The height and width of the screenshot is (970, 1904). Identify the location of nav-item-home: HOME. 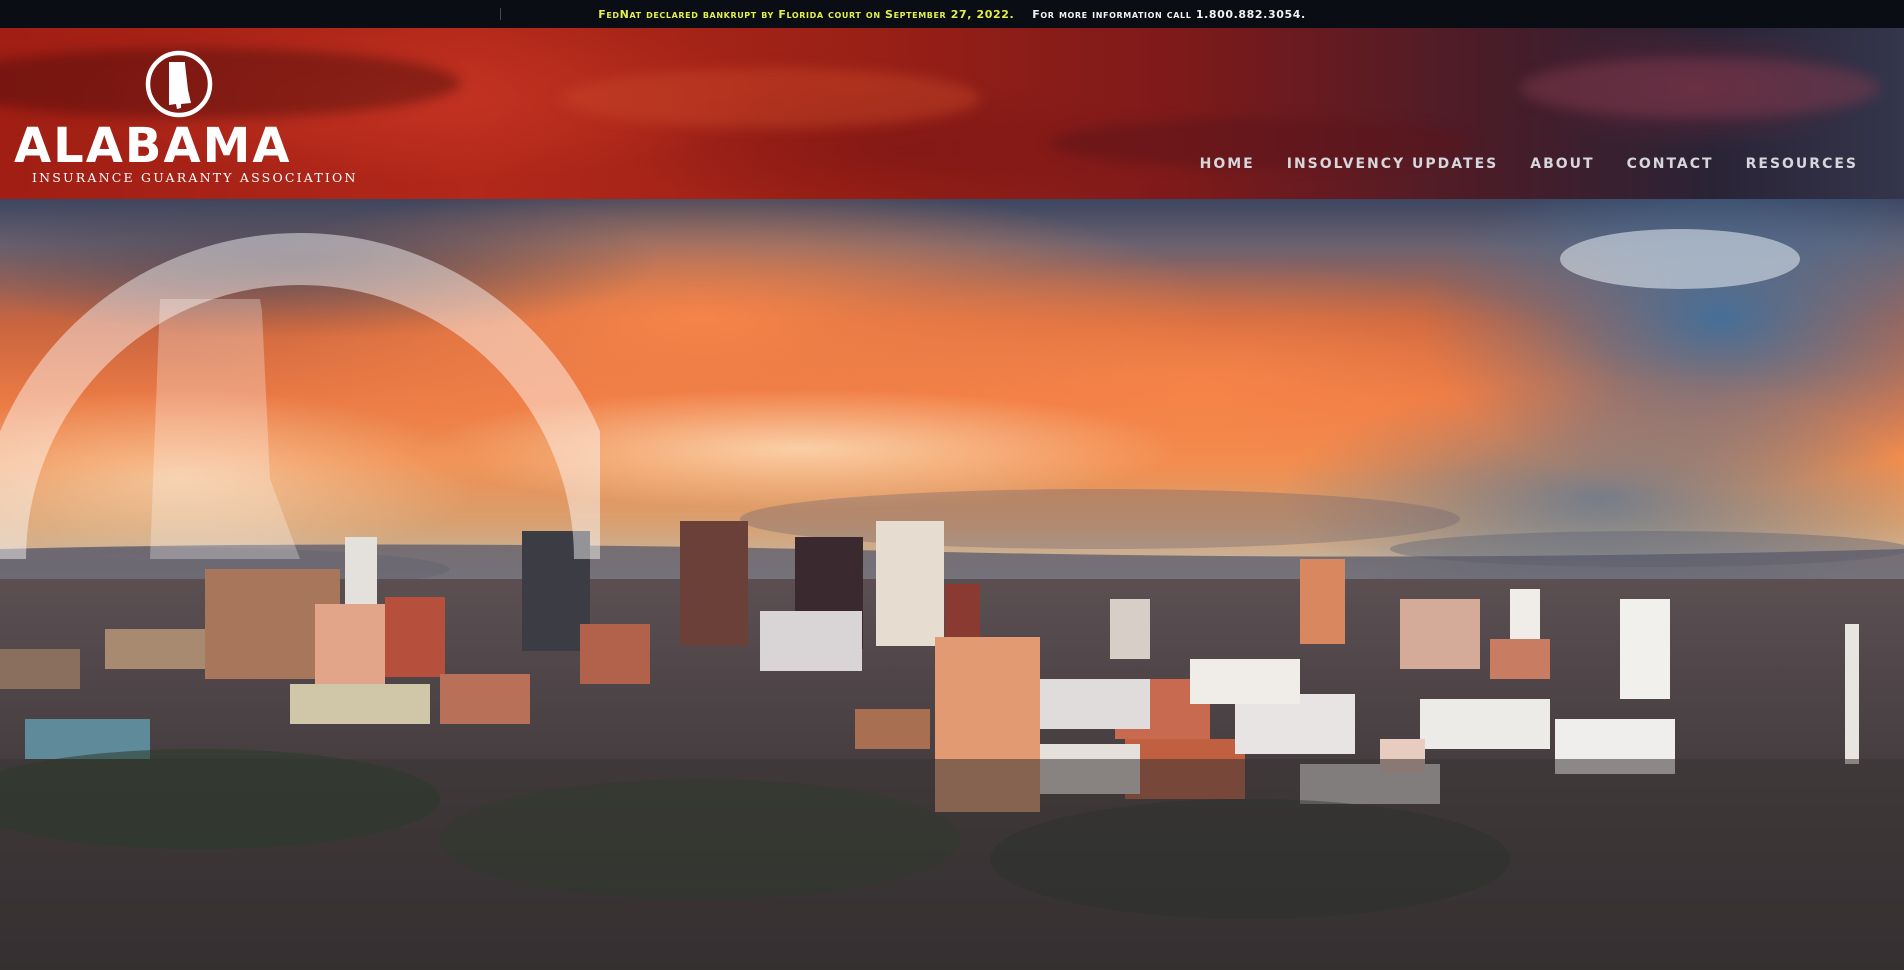
(1227, 164).